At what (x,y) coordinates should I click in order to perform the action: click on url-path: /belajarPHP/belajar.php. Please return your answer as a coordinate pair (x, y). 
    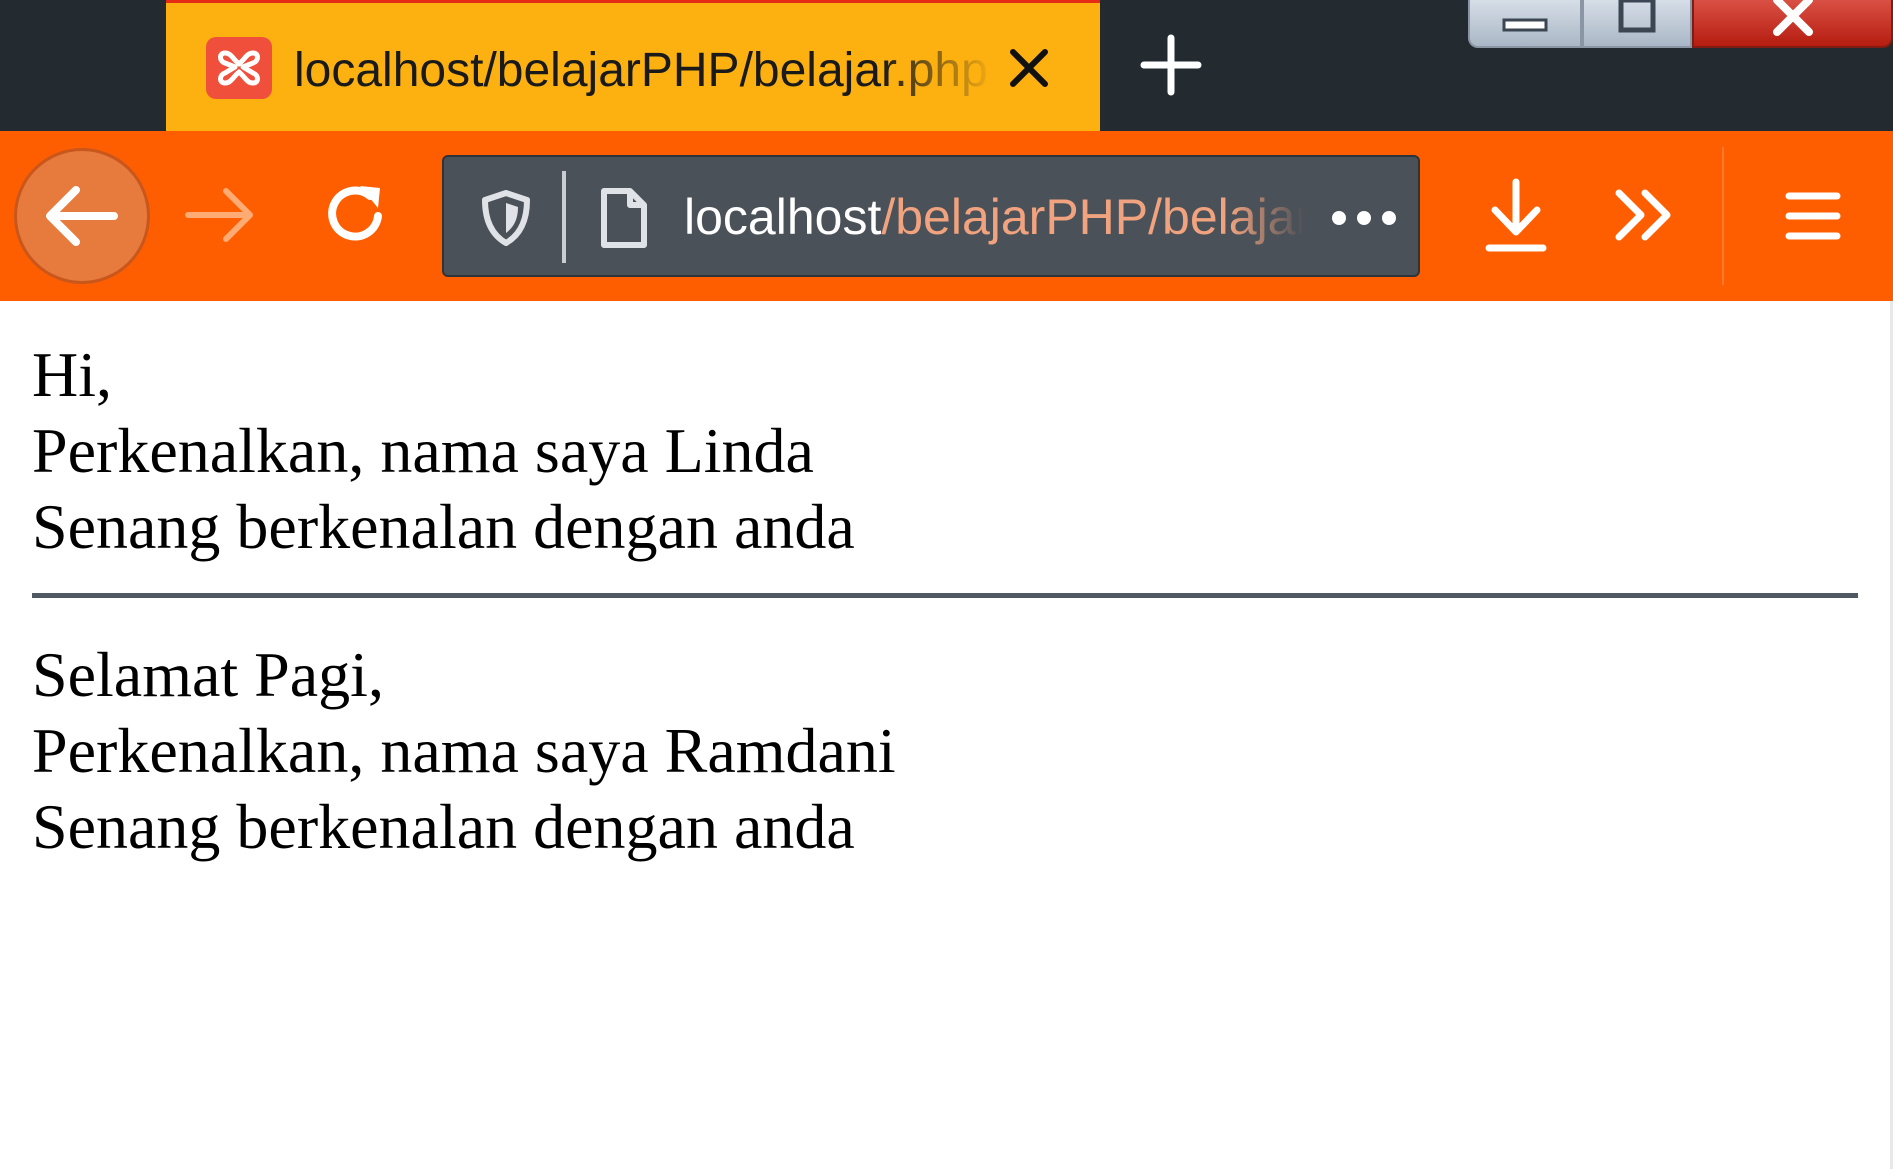
    Looking at the image, I should click on (1092, 217).